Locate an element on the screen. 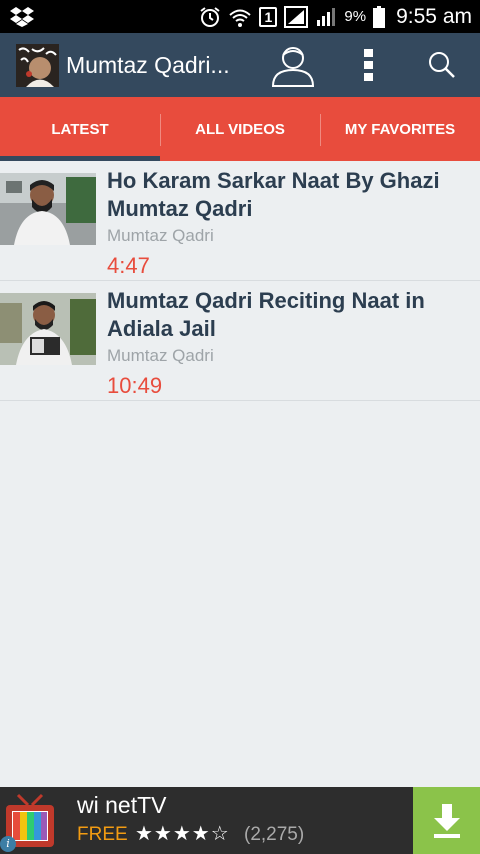  tab-bar: LATEST ALL VIDEOS MY FAVORITES is located at coordinates (240, 129).